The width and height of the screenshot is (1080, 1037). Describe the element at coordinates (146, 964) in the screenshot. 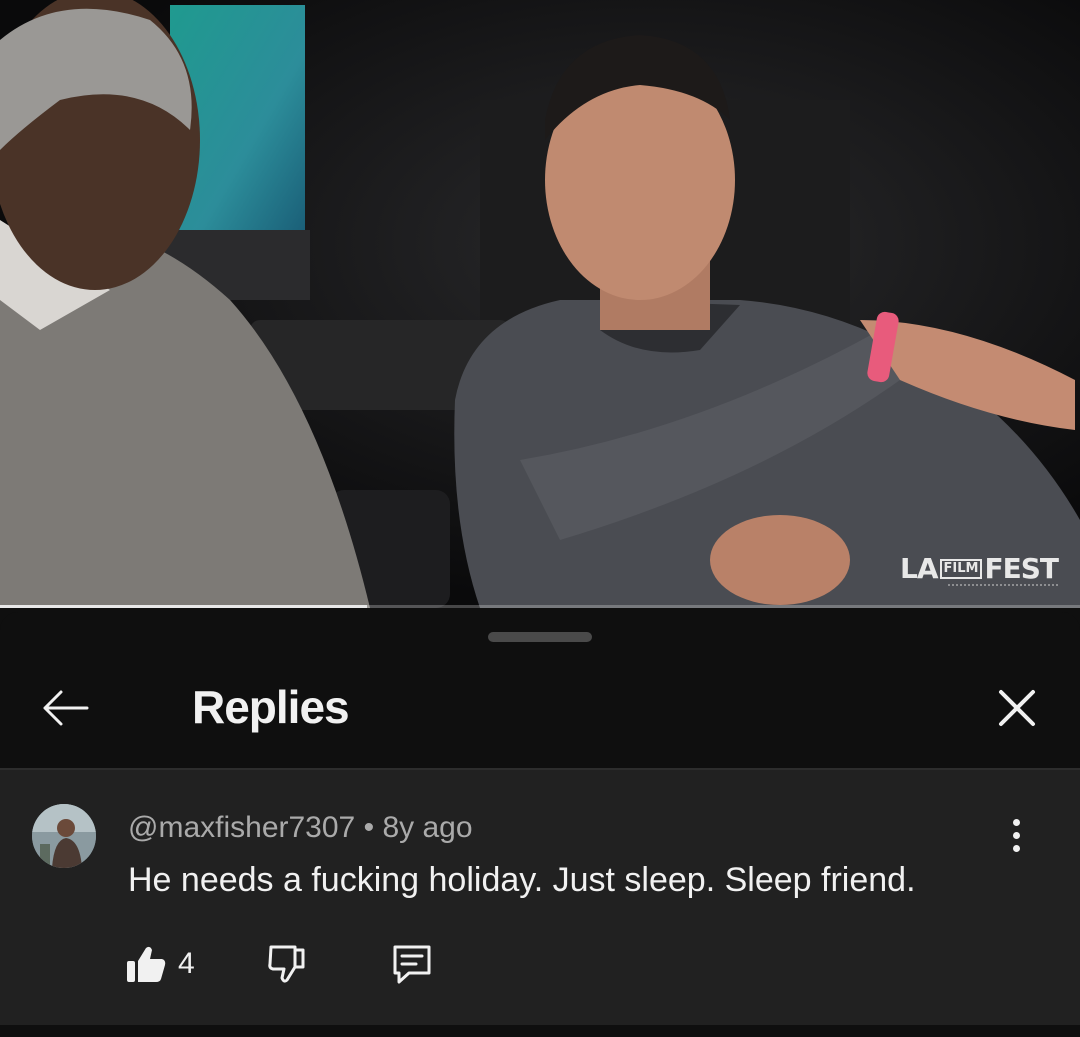

I see `thumb-up-filled-icon` at that location.